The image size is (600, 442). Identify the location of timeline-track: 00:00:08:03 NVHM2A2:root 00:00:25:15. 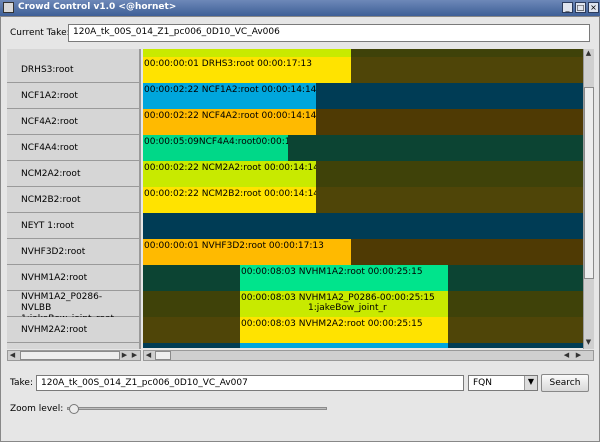
(363, 330).